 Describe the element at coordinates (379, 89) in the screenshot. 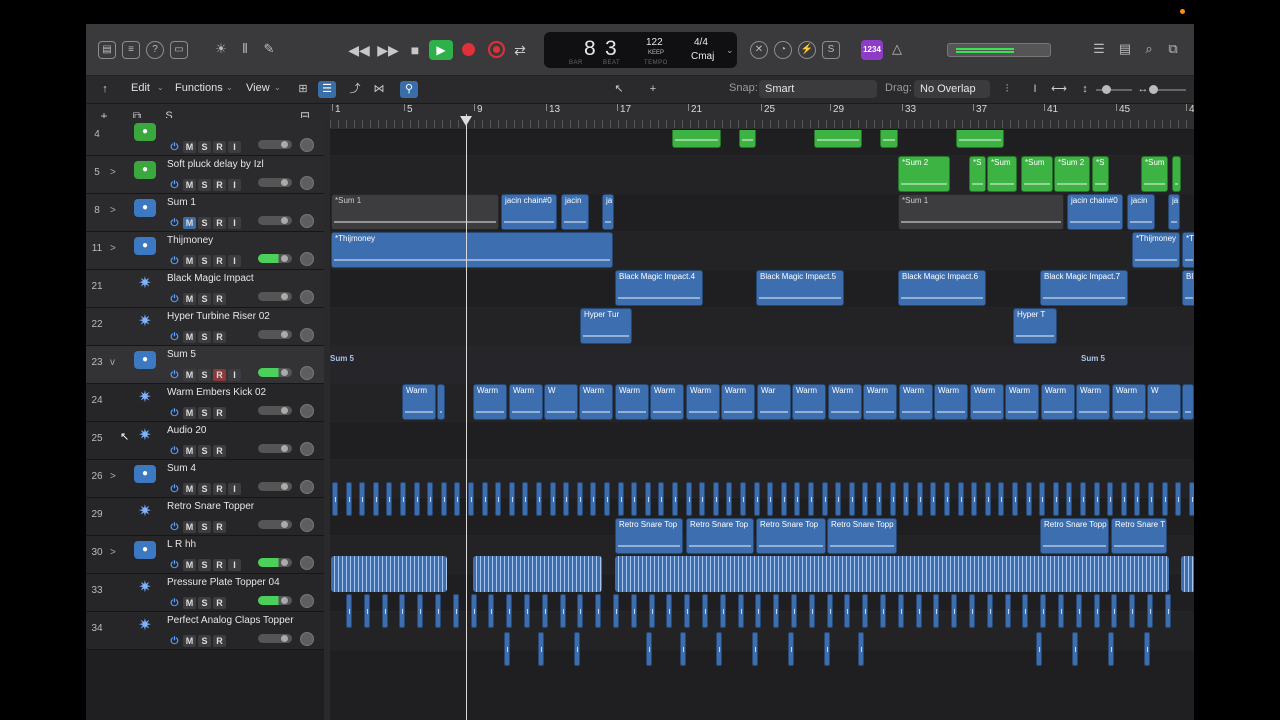

I see `flex-icon: ⋈` at that location.